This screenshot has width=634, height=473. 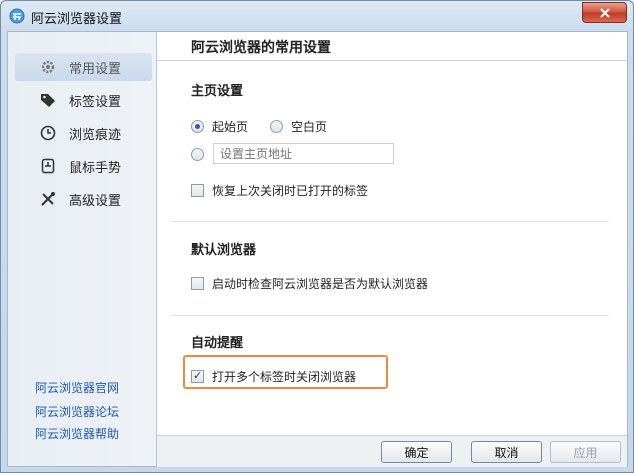 I want to click on check-default-label: 启动时检查阿云浏览器是否为默认浏览器, so click(x=320, y=284).